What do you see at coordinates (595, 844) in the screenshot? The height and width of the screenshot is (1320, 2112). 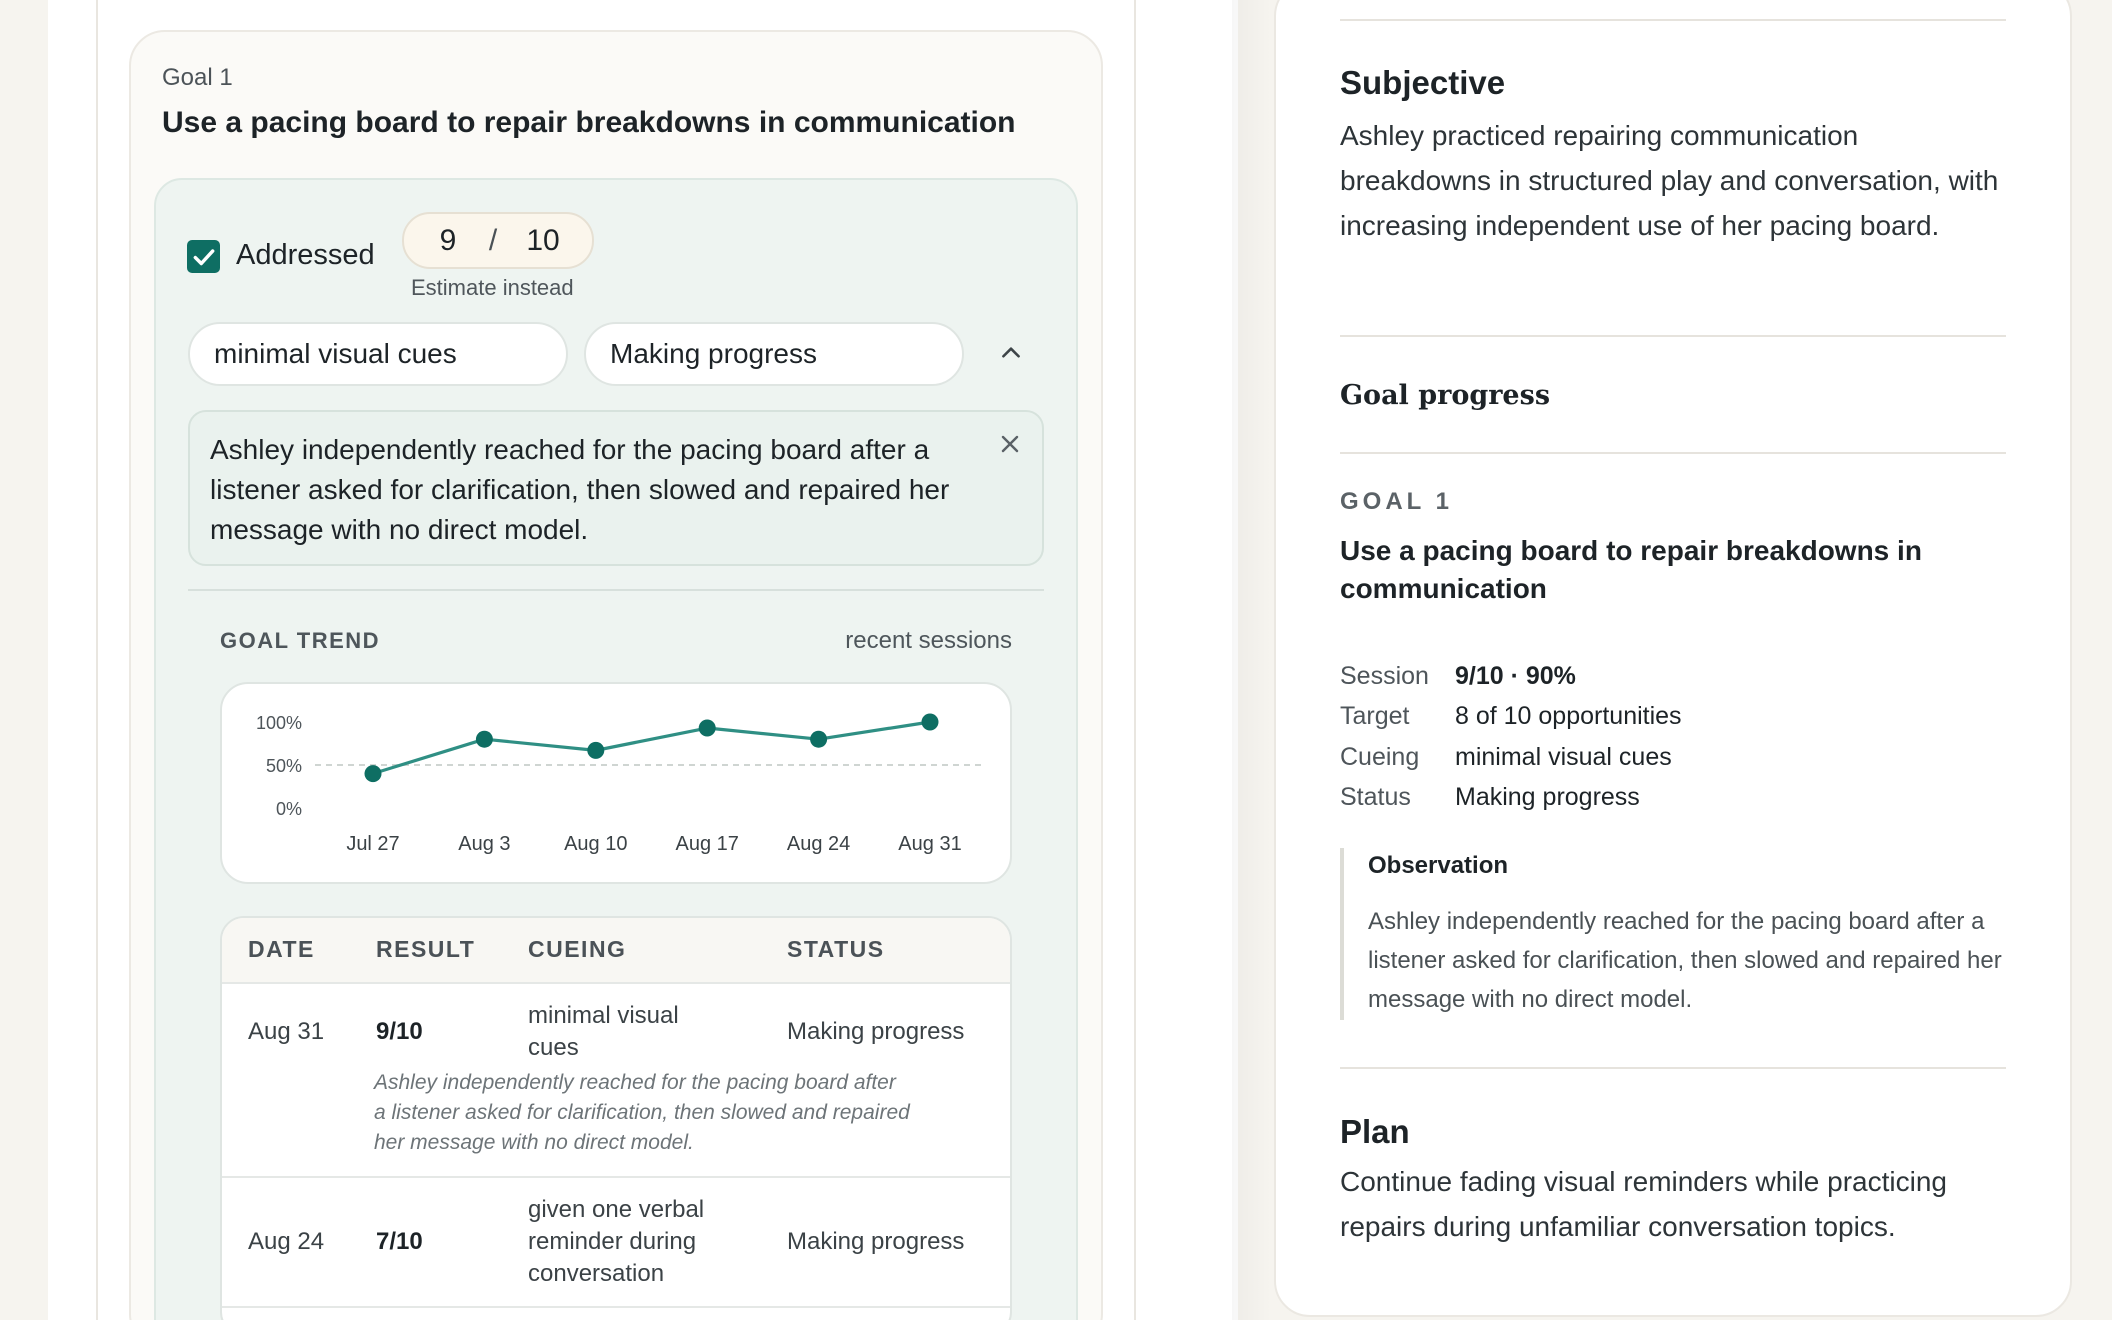 I see `x-tick-label: Aug 10` at bounding box center [595, 844].